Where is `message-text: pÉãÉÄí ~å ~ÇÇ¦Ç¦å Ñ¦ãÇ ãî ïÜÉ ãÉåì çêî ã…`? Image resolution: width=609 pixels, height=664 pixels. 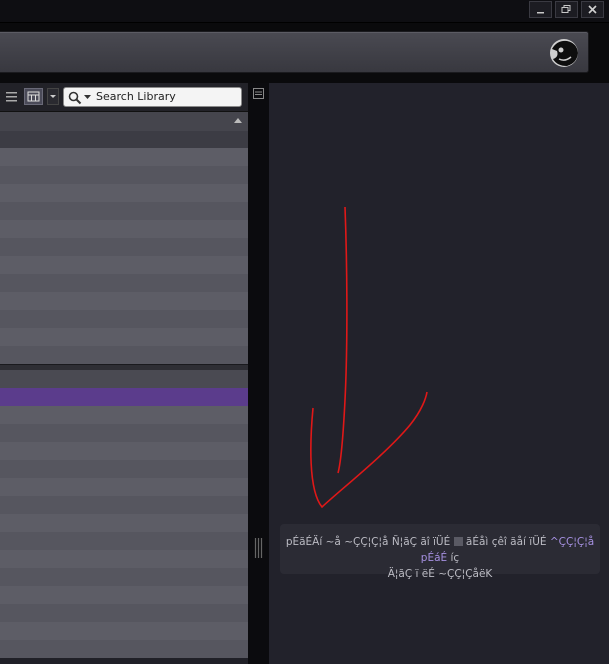
message-text: pÉãÉÄí ~å ~ÇÇ¦Ç¦å Ñ¦ãÇ ãî ïÜÉ ãÉåì çêî ã… is located at coordinates (440, 558).